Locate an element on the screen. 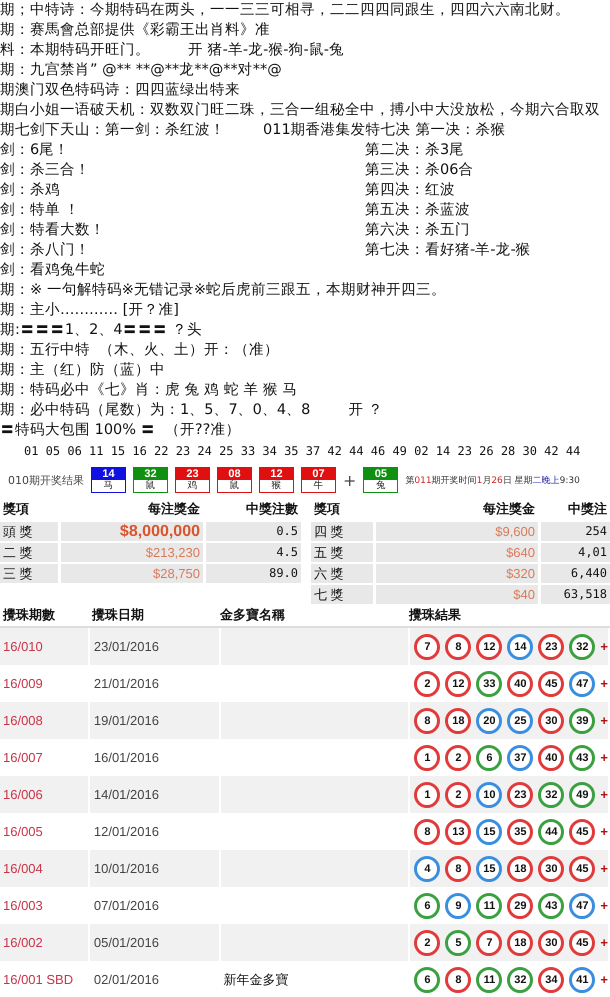  text-line: 第三决：杀06合 is located at coordinates (419, 170).